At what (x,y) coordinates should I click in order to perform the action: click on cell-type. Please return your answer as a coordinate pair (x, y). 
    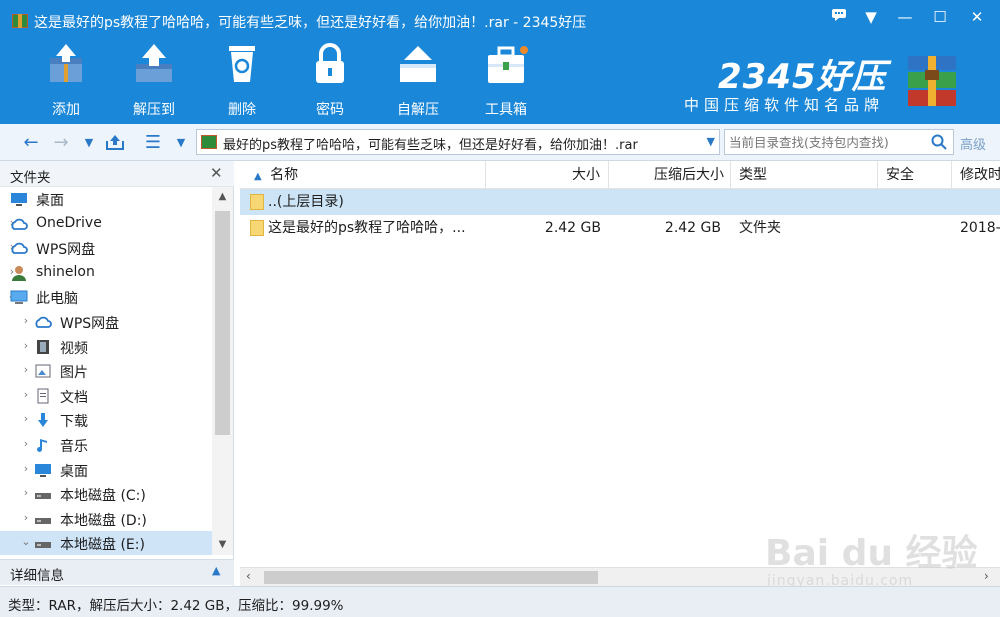
    Looking at the image, I should click on (806, 202).